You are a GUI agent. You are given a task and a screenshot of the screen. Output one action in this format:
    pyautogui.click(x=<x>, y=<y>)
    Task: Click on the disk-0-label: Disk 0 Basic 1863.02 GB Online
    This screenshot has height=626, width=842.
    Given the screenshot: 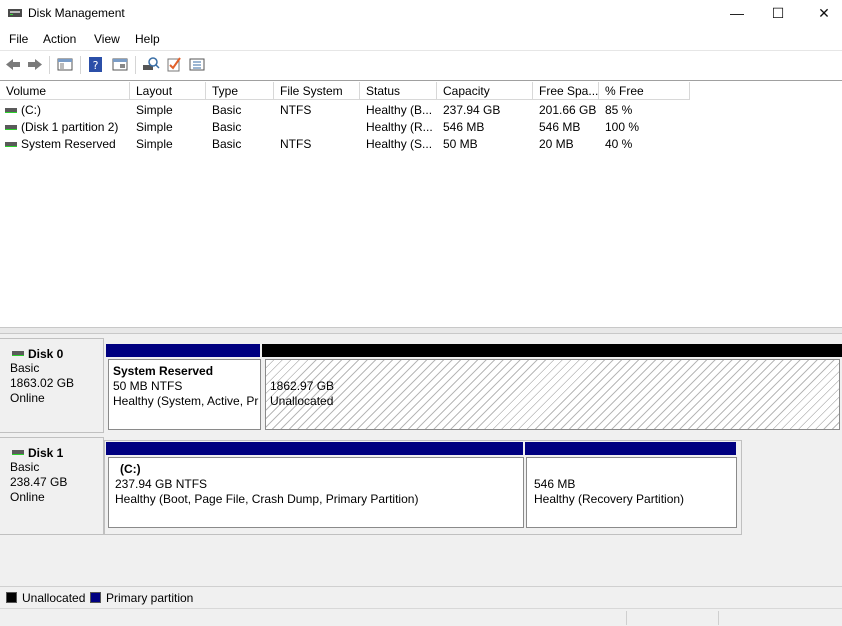 What is the action you would take?
    pyautogui.click(x=52, y=385)
    